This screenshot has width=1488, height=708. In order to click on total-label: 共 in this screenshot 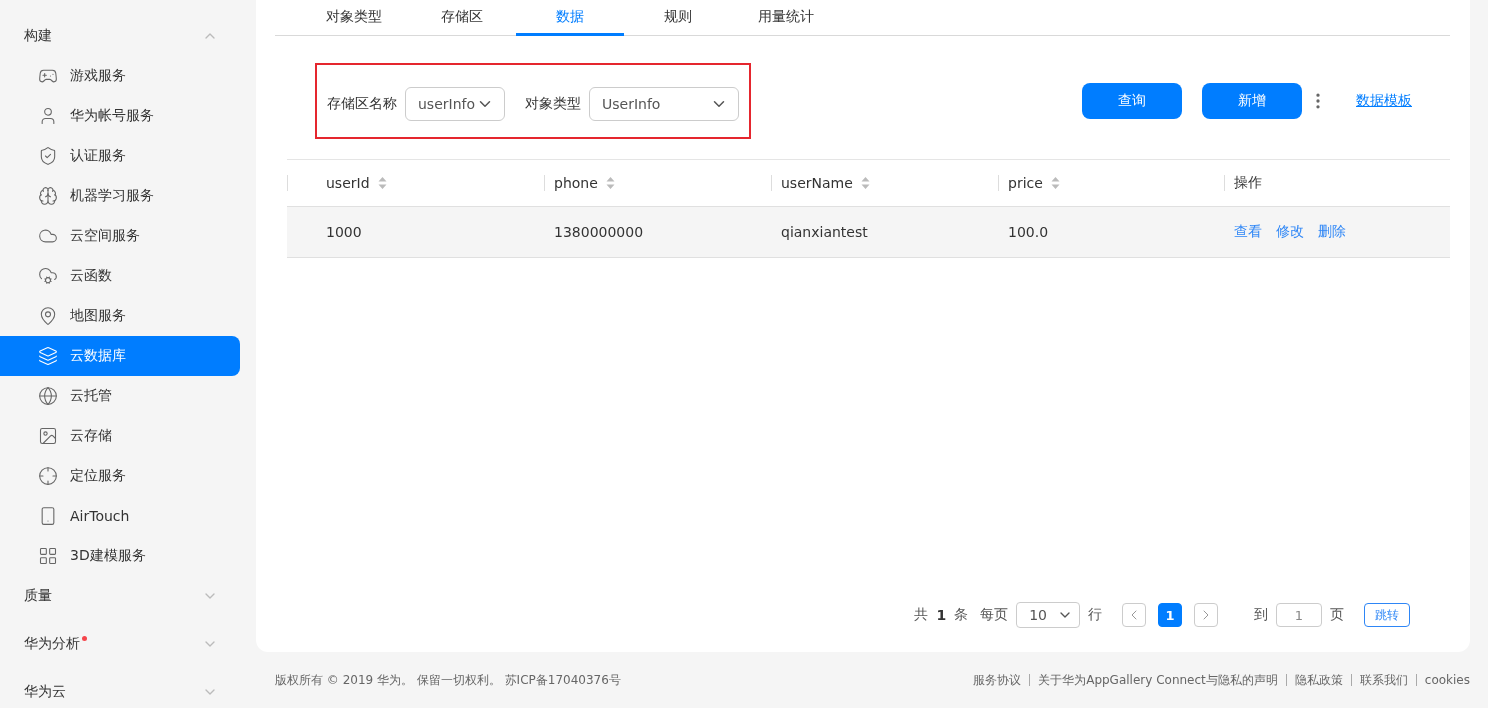, I will do `click(921, 615)`.